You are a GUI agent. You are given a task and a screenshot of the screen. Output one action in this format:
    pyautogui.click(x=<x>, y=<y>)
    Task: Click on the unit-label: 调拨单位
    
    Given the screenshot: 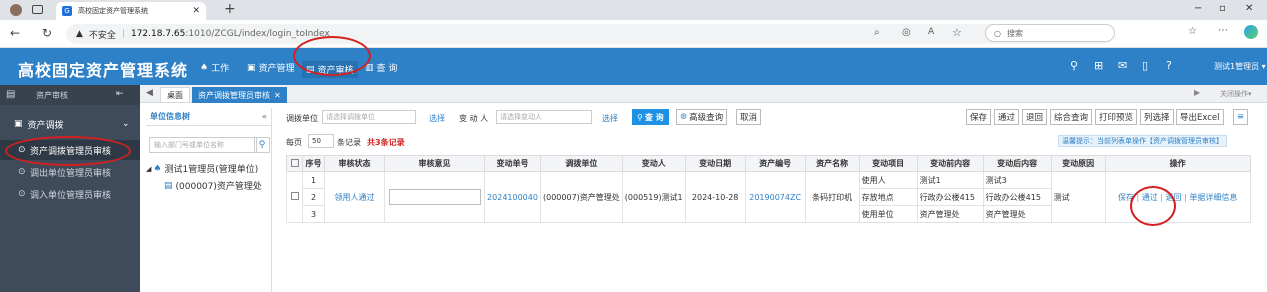 What is the action you would take?
    pyautogui.click(x=302, y=118)
    